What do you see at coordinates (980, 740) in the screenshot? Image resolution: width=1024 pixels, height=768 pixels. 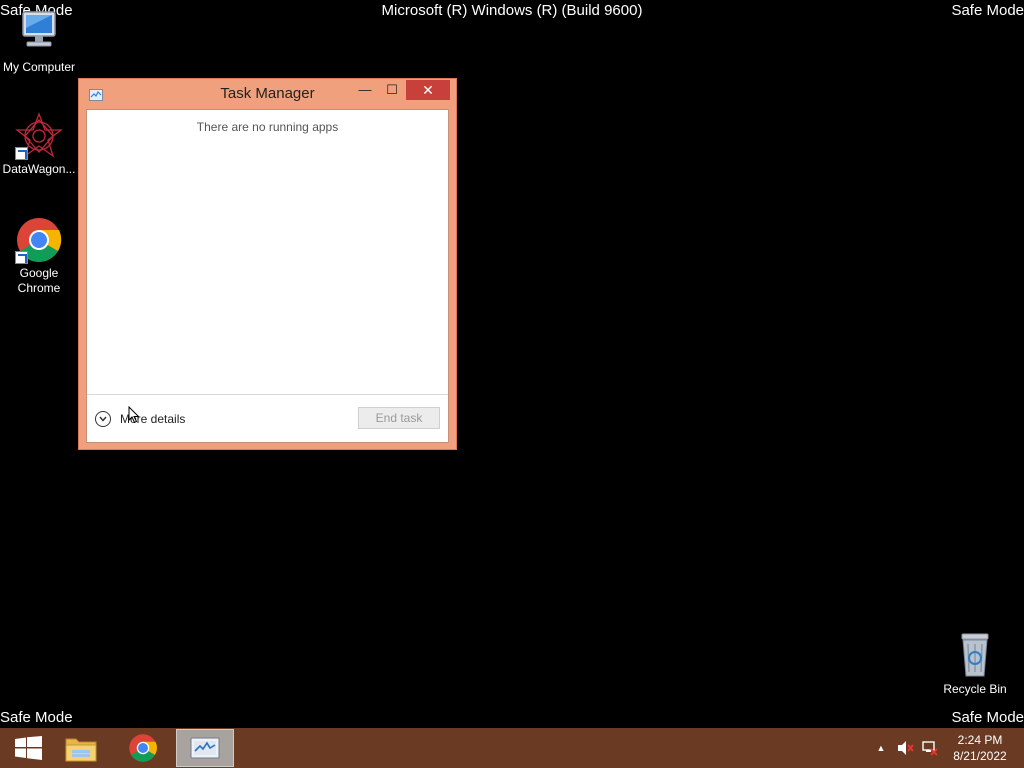 I see `clock-time: 2:24 PM` at bounding box center [980, 740].